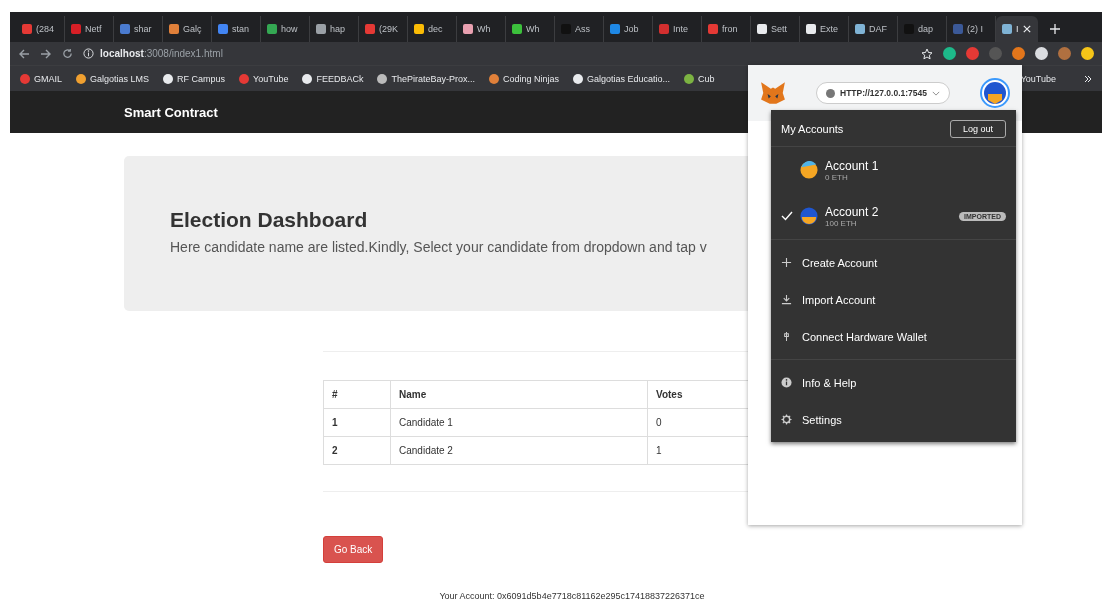 Image resolution: width=1102 pixels, height=603 pixels. What do you see at coordinates (883, 93) in the screenshot?
I see `network-selector: HTTP://127.0.0.1:7545` at bounding box center [883, 93].